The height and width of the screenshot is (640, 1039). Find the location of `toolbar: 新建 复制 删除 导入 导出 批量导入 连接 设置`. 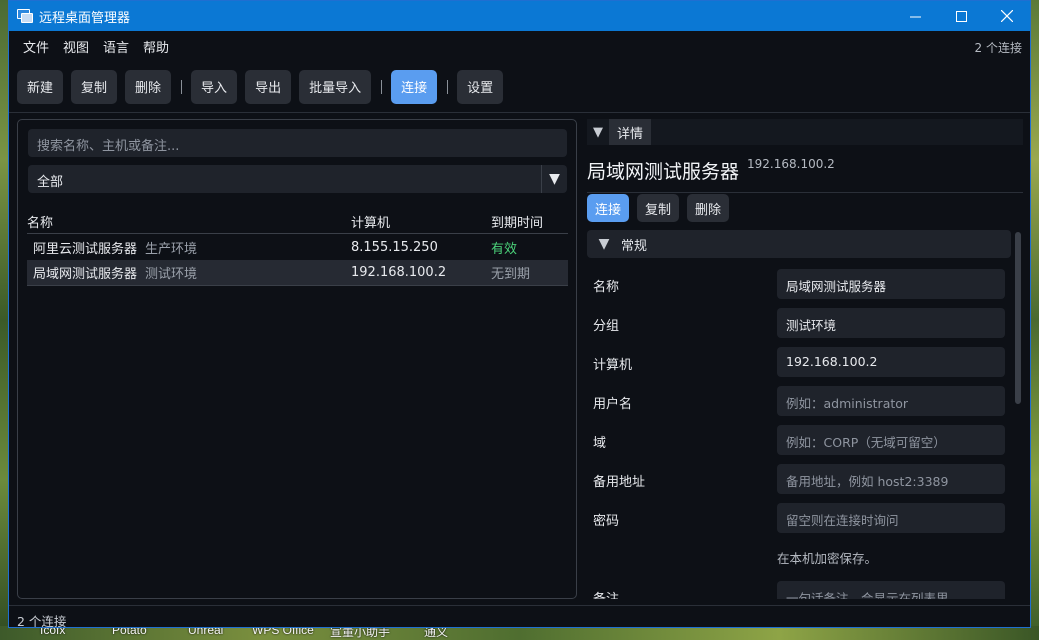

toolbar: 新建 复制 删除 导入 导出 批量导入 连接 设置 is located at coordinates (519, 87).